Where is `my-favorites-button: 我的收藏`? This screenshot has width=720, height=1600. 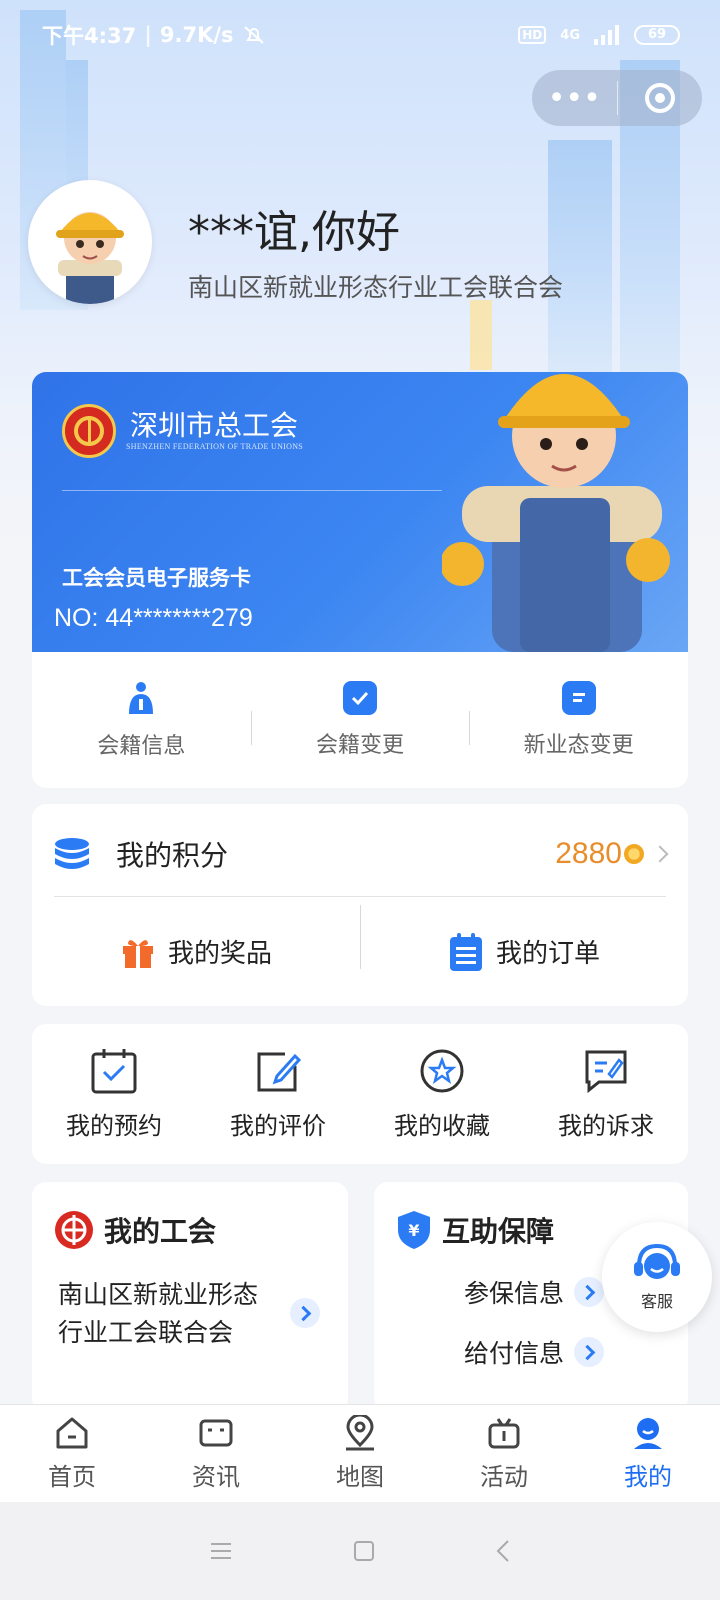 my-favorites-button: 我的收藏 is located at coordinates (442, 1094).